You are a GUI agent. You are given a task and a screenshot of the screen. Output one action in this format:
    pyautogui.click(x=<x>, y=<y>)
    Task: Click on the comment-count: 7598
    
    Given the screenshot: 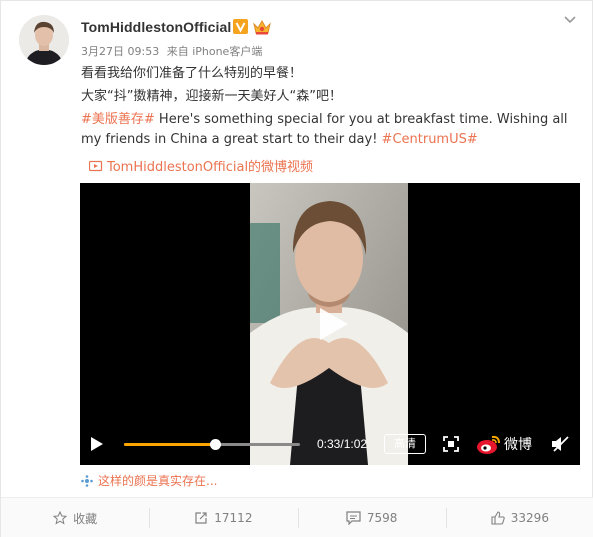 What is the action you would take?
    pyautogui.click(x=382, y=518)
    